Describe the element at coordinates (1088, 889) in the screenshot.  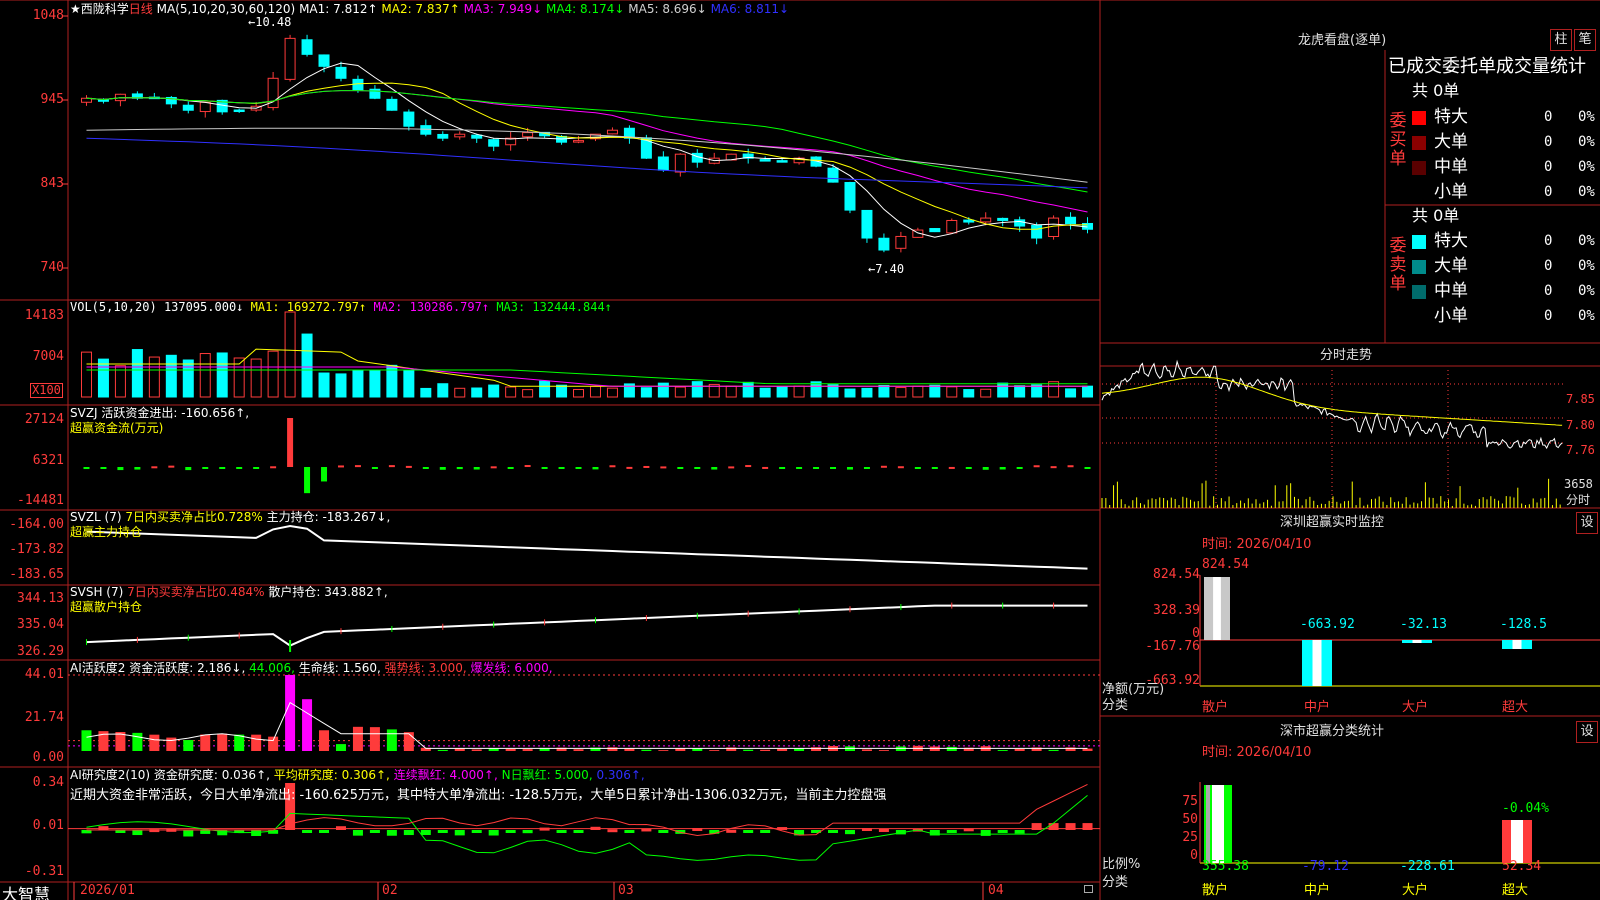
I see `lock-icon` at that location.